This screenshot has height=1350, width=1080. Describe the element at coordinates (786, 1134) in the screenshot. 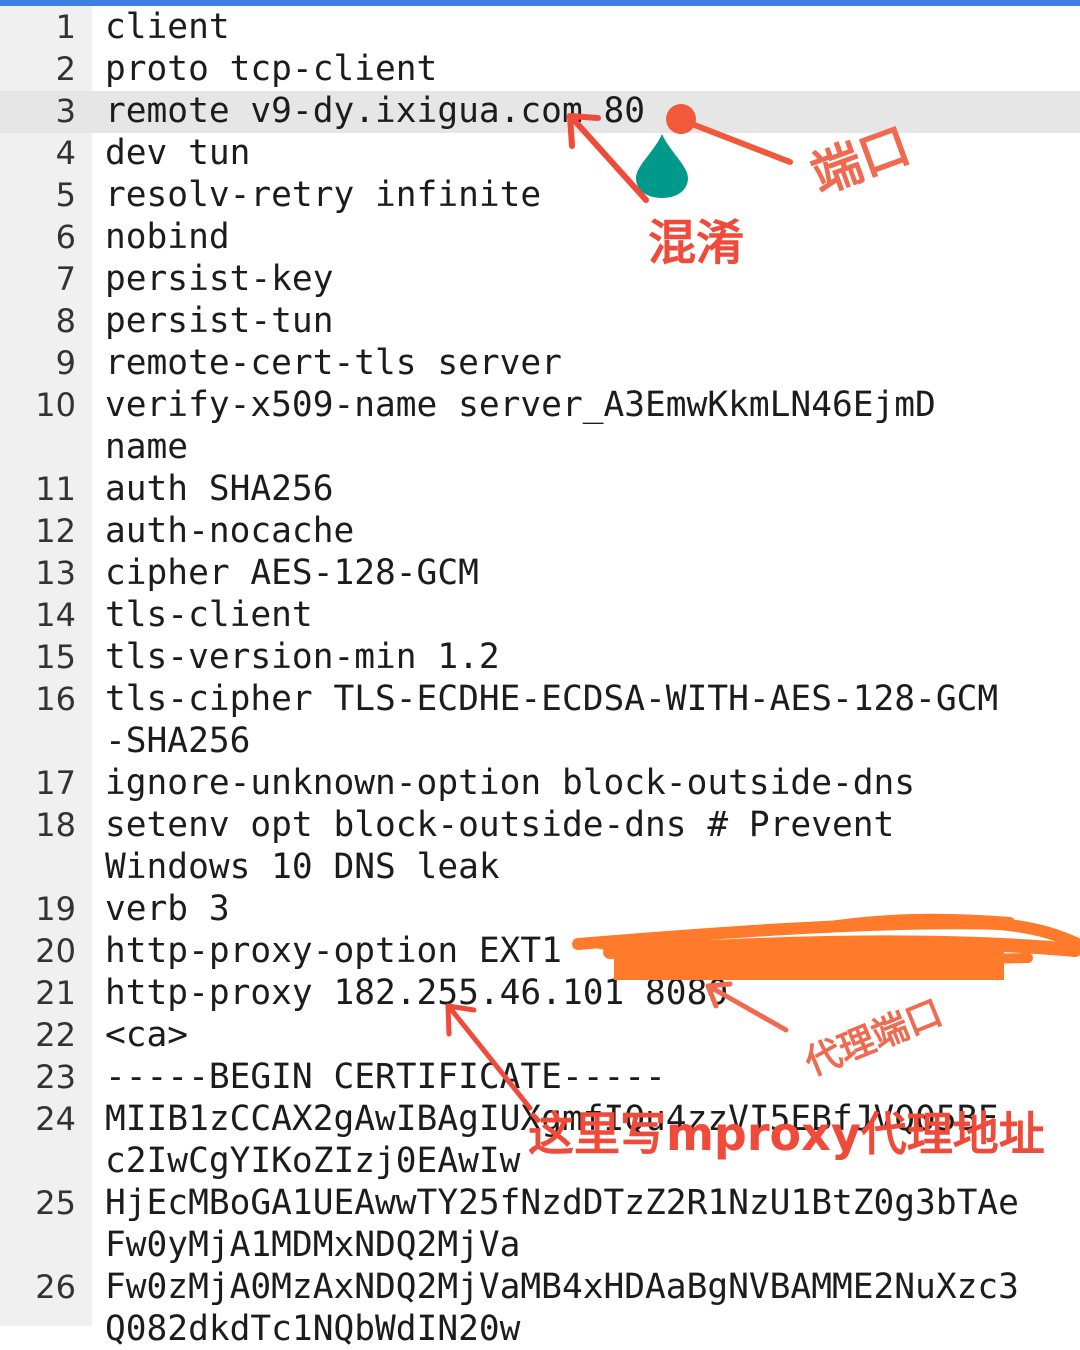

I see `mproxy-address-label: 这里写mproxy代理地址` at that location.